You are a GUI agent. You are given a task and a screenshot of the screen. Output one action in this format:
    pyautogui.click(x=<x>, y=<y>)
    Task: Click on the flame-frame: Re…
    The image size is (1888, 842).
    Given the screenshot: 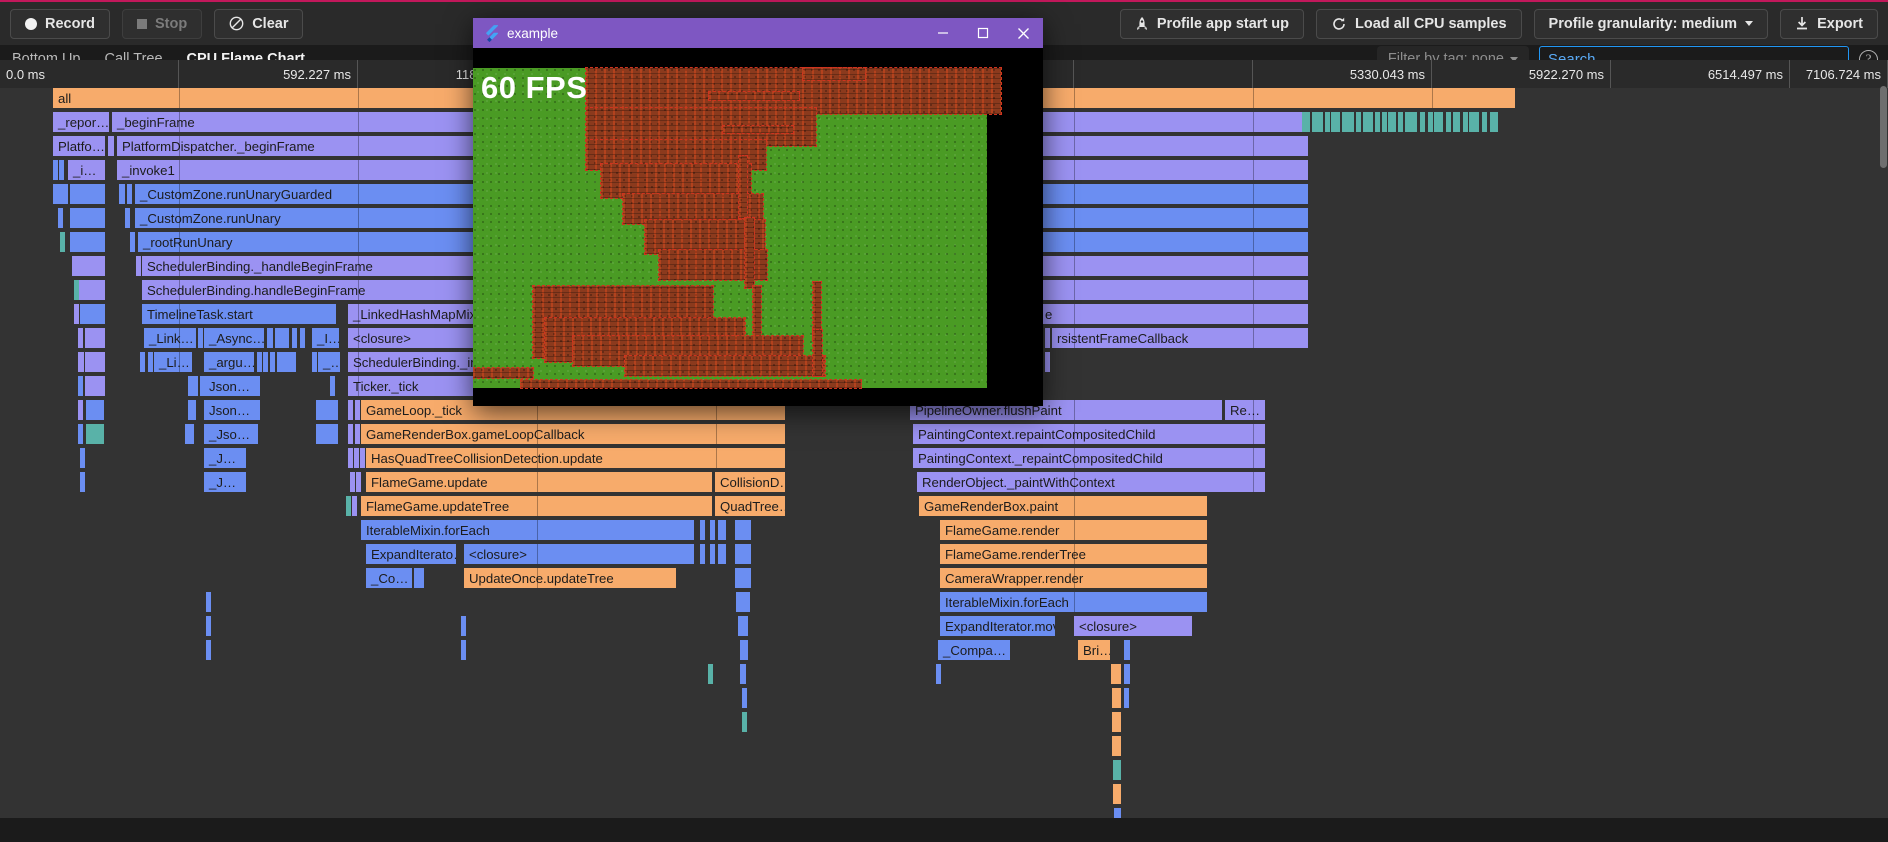 What is the action you would take?
    pyautogui.click(x=1245, y=410)
    